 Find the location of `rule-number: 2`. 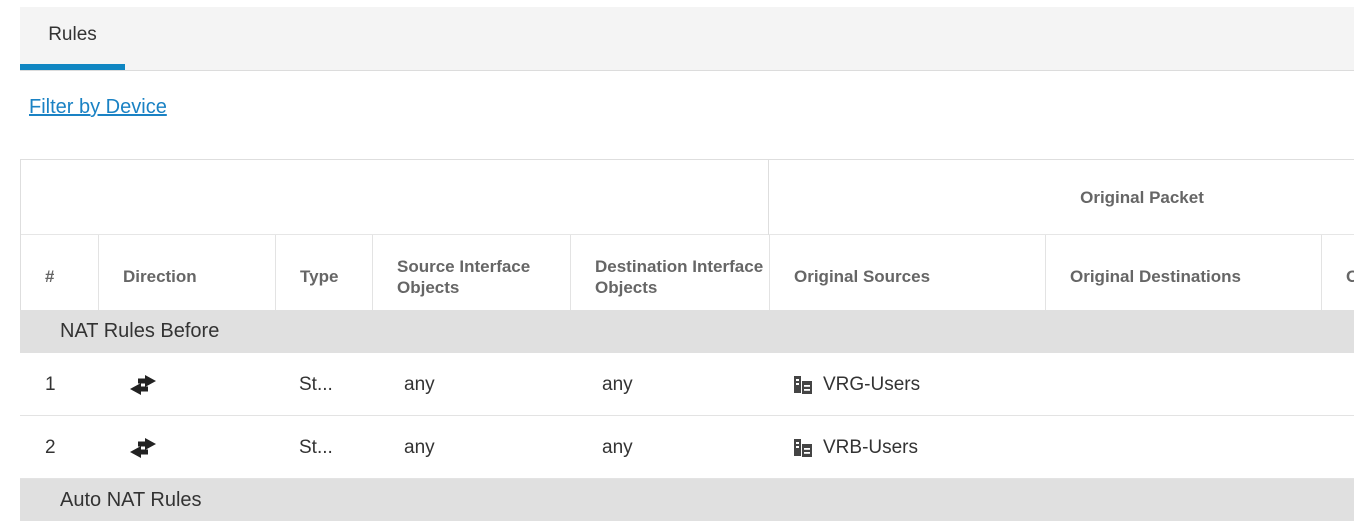

rule-number: 2 is located at coordinates (50, 447).